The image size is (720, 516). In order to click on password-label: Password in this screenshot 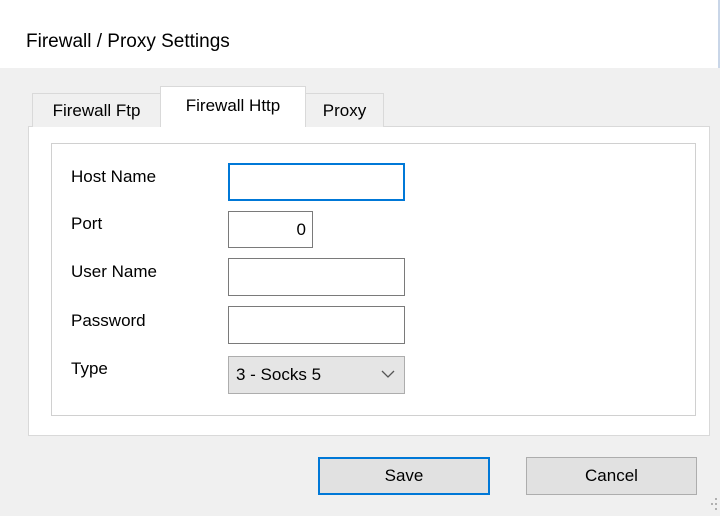, I will do `click(108, 320)`.